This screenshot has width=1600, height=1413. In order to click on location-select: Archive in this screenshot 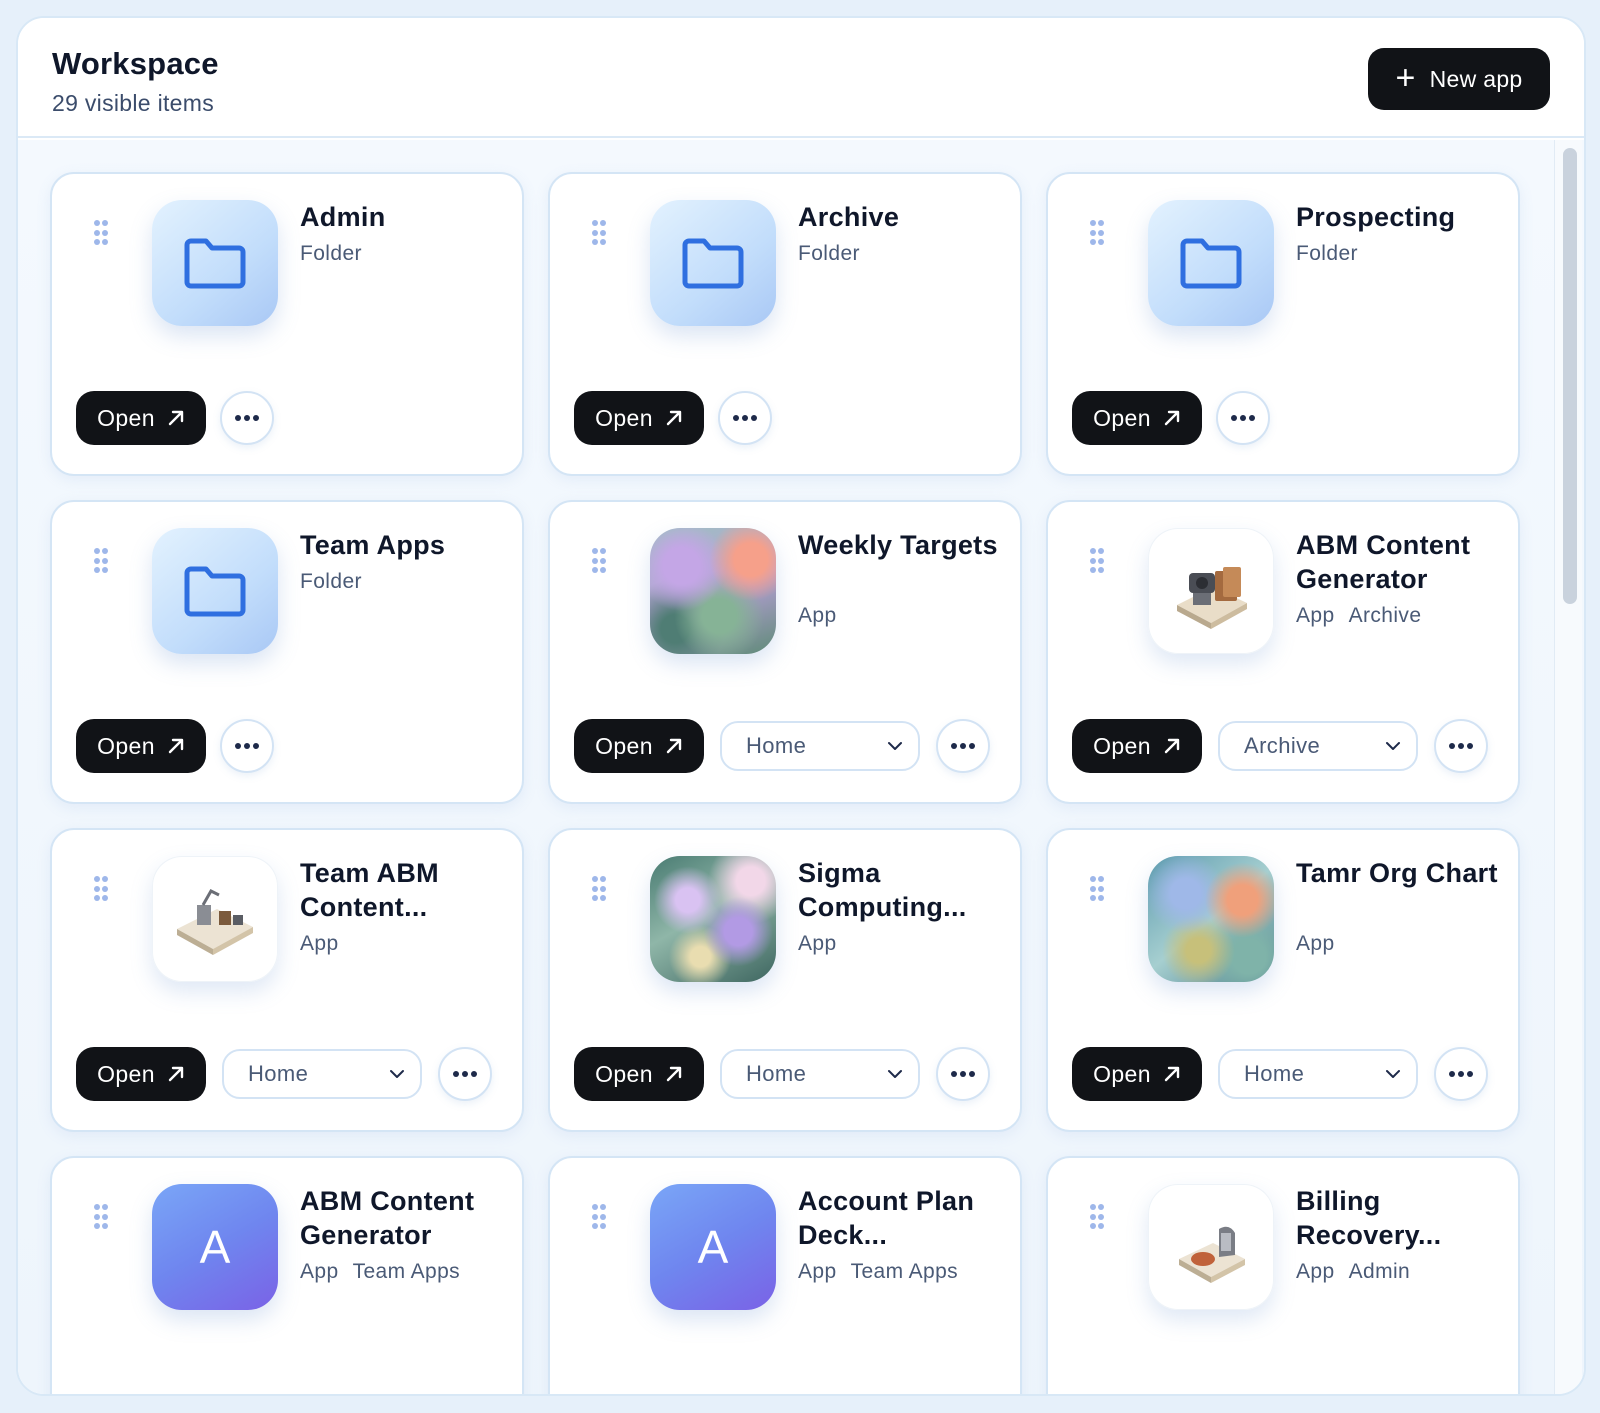, I will do `click(1318, 746)`.